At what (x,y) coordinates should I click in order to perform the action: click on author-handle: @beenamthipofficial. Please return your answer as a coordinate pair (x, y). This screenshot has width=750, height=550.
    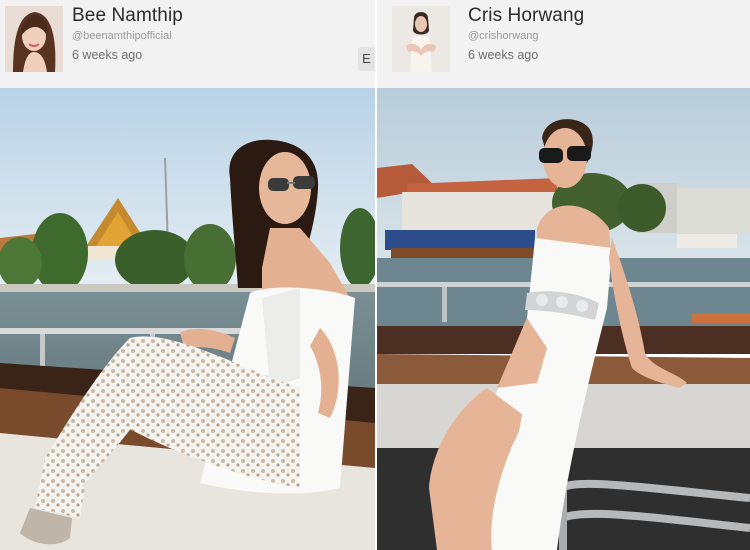
    Looking at the image, I should click on (122, 36).